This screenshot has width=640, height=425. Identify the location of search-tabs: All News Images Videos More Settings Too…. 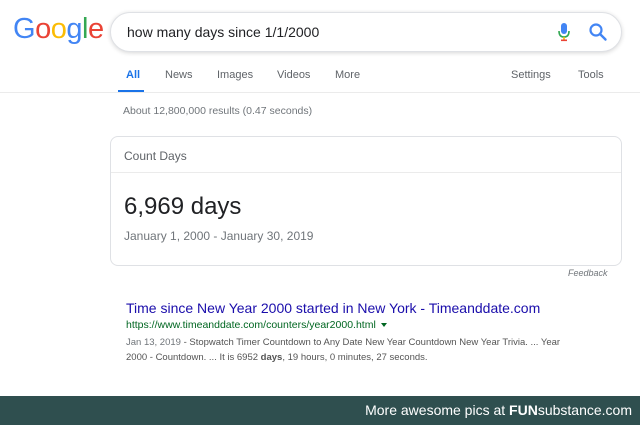
(320, 80).